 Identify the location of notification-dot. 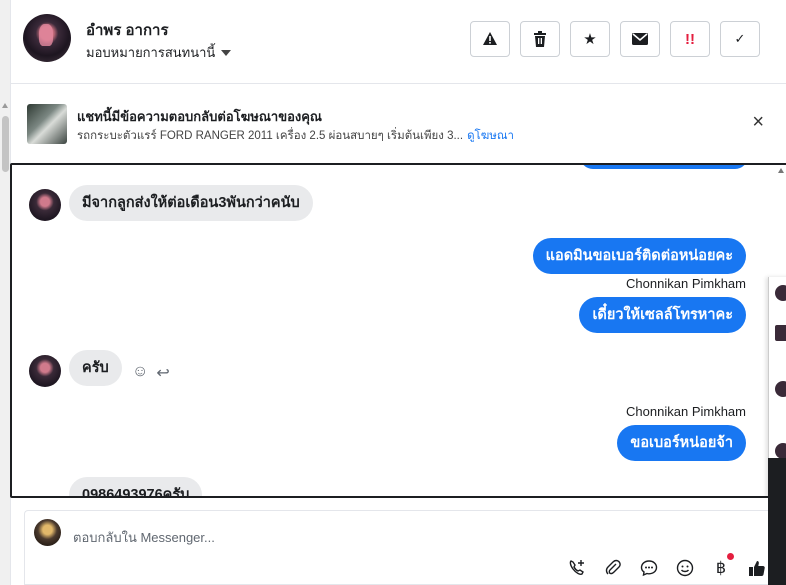
(730, 556).